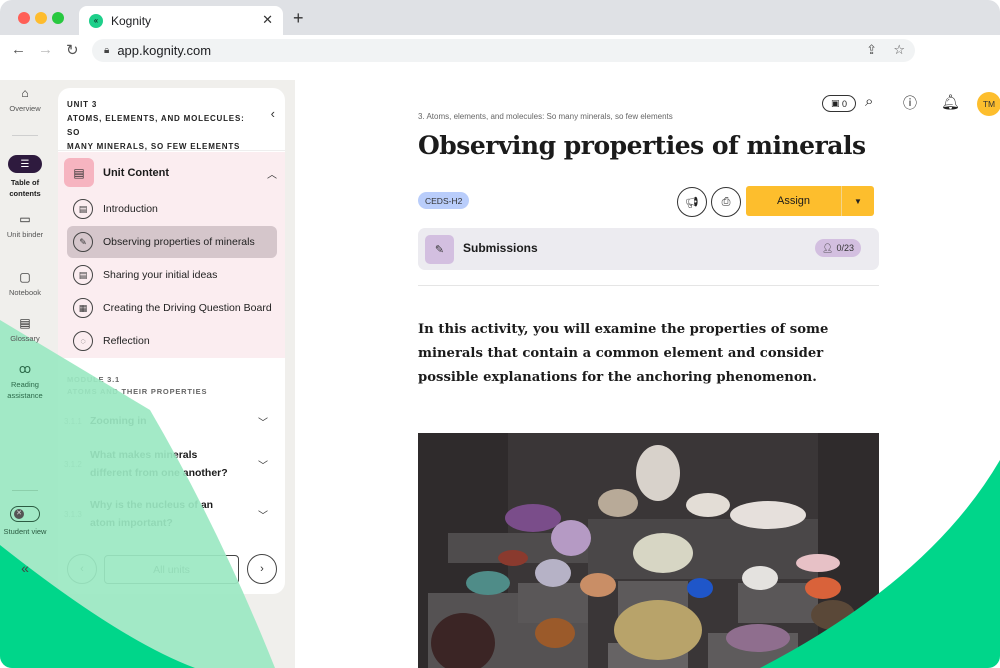  What do you see at coordinates (73, 514) in the screenshot?
I see `subsection-number: 3.1.3` at bounding box center [73, 514].